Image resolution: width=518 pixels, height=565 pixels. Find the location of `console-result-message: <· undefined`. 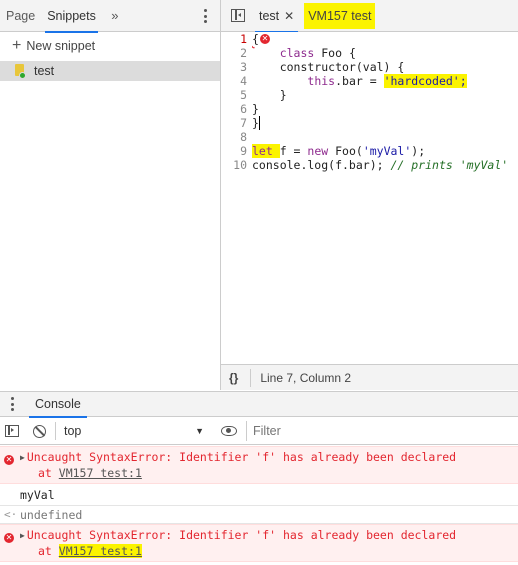

console-result-message: <· undefined is located at coordinates (259, 515).